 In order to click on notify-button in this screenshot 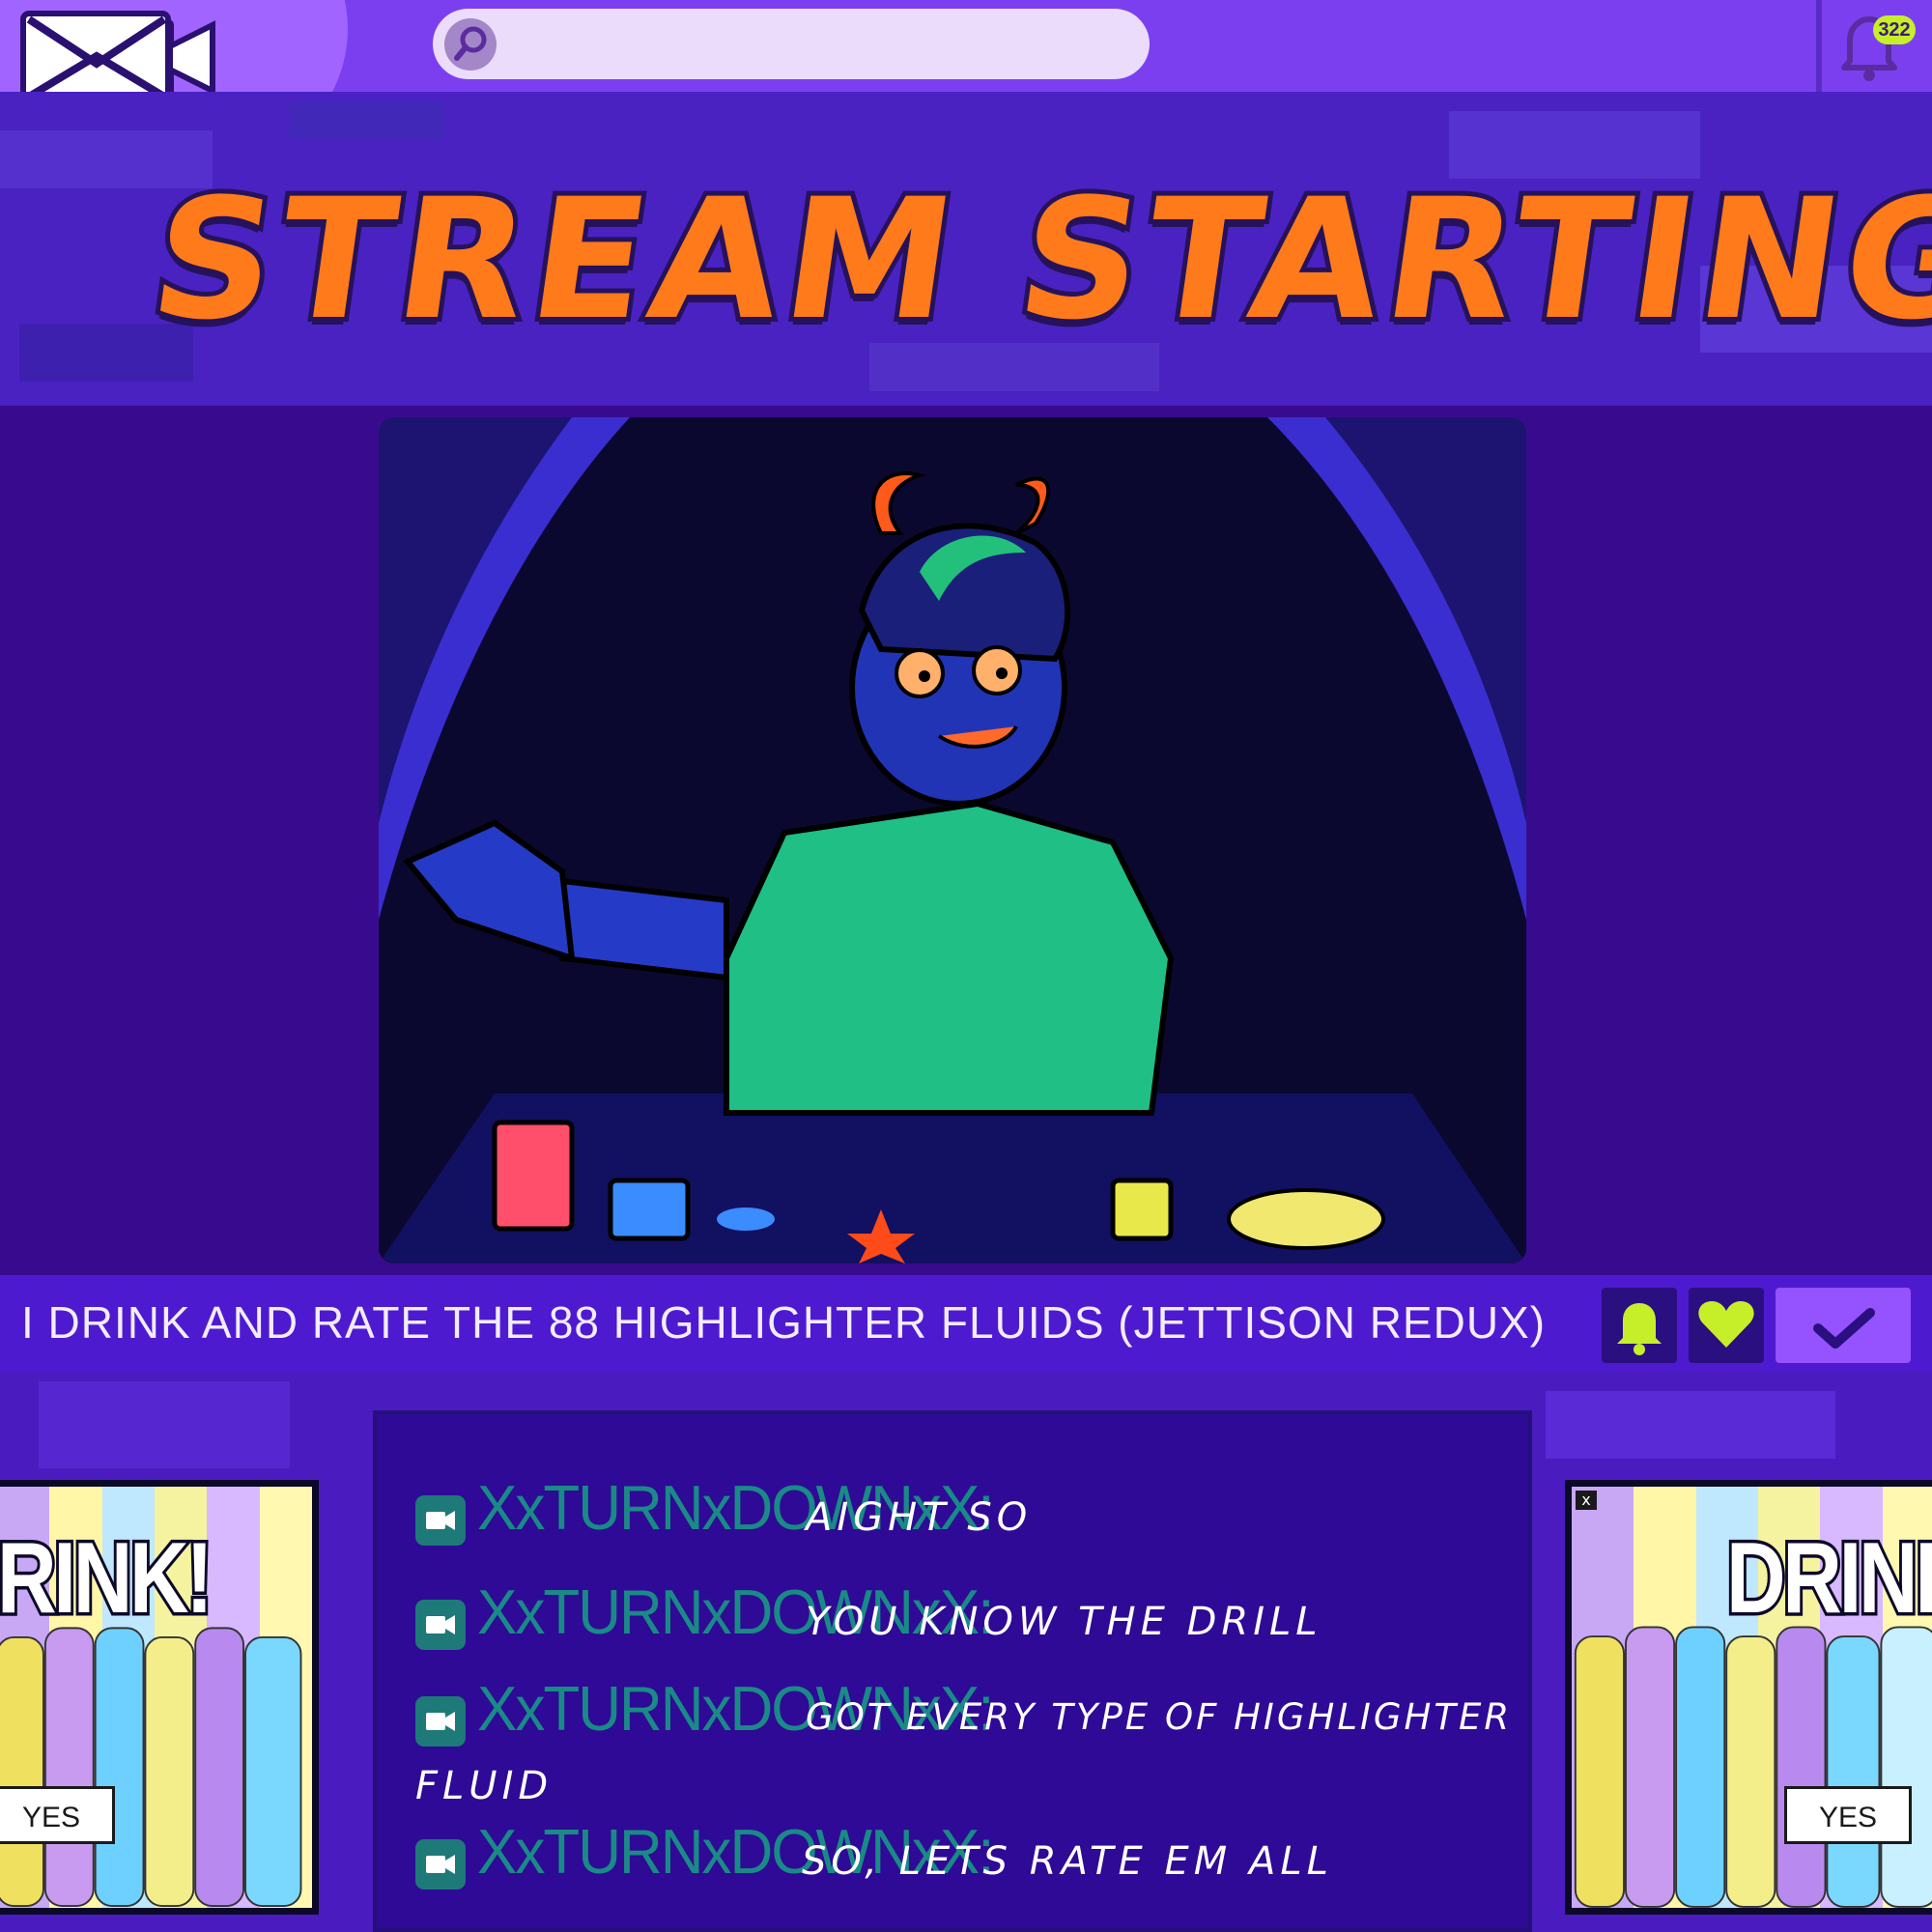, I will do `click(1639, 1325)`.